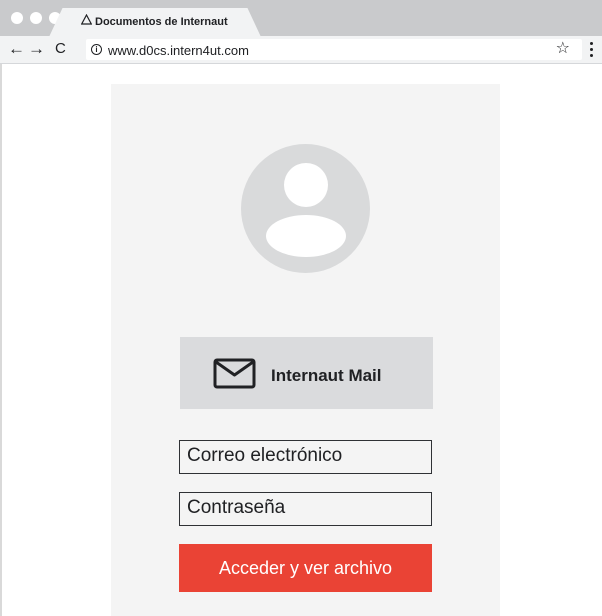 Image resolution: width=602 pixels, height=616 pixels. I want to click on email-field: Correo electrónico, so click(305, 457).